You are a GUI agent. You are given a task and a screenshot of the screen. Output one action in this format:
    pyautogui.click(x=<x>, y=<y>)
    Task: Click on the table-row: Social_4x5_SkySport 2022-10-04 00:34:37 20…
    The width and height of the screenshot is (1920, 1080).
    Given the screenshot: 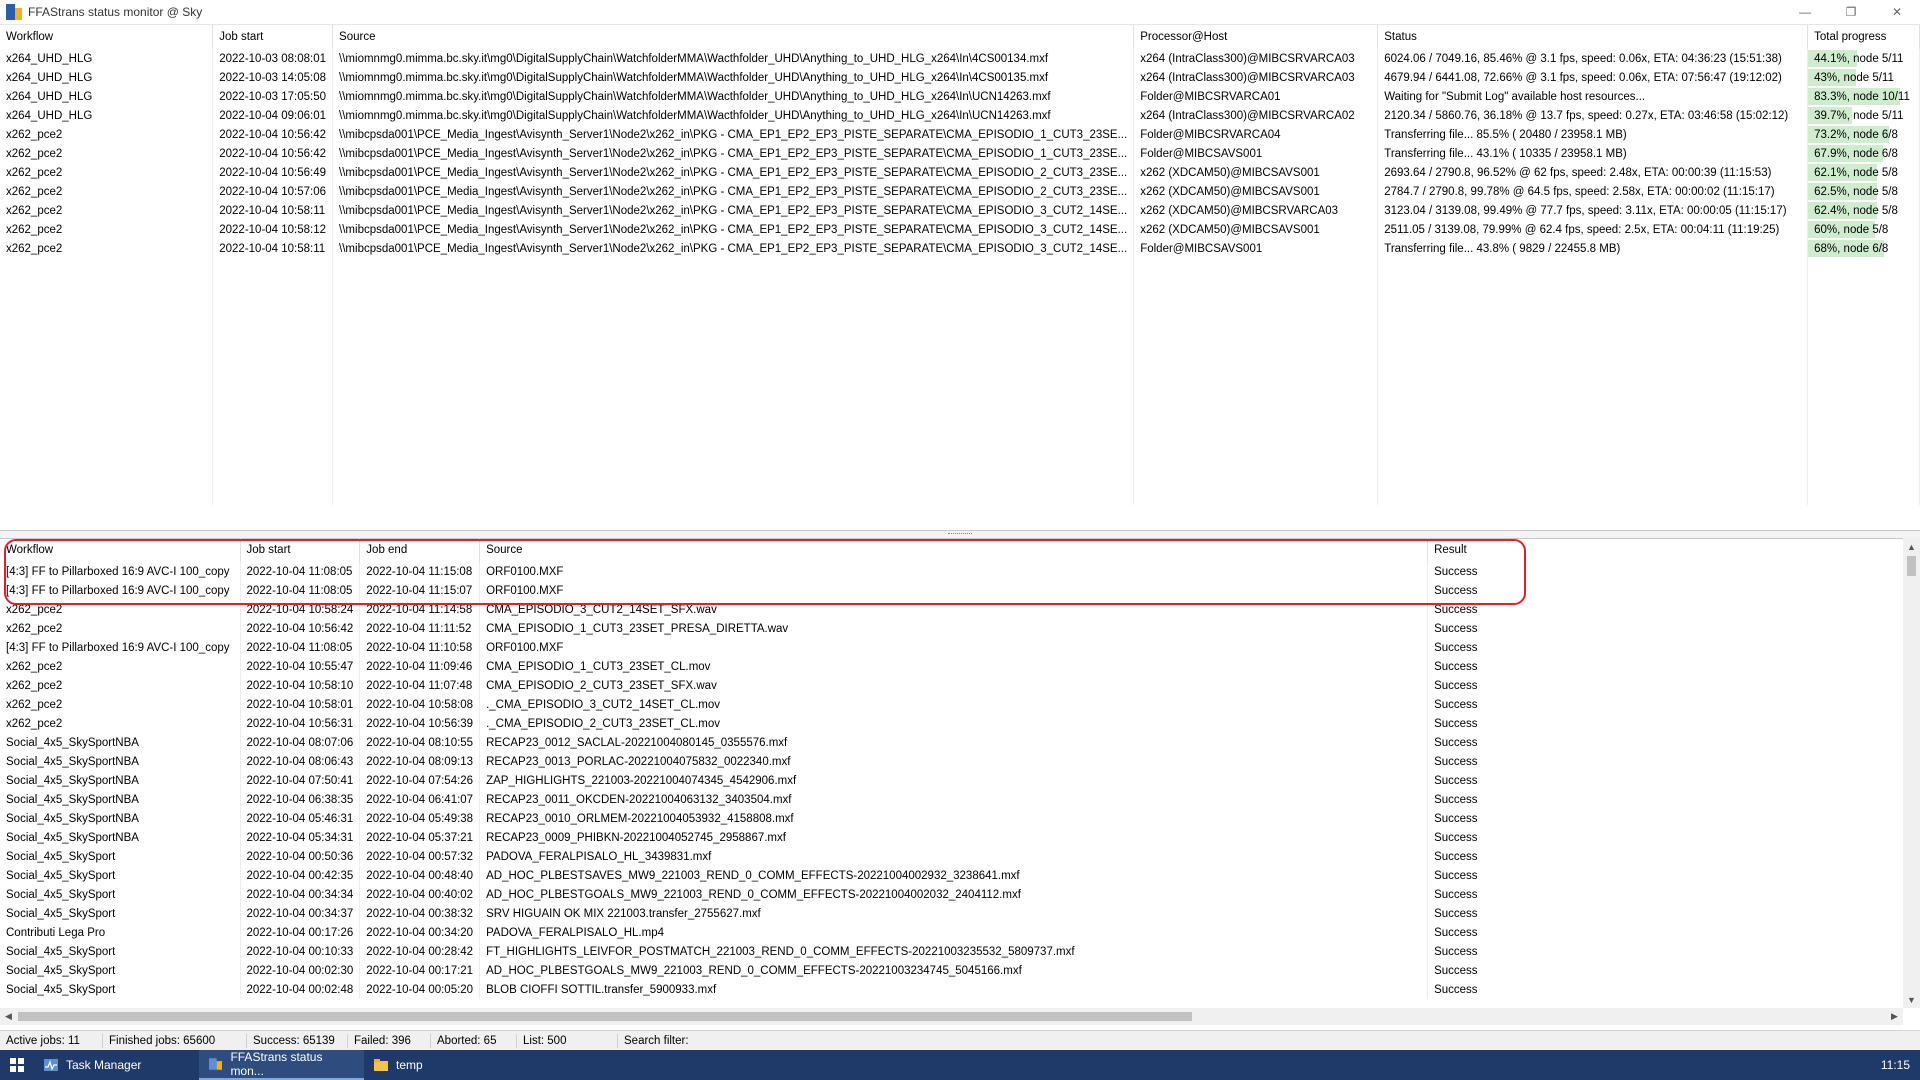 What is the action you would take?
    pyautogui.click(x=957, y=913)
    